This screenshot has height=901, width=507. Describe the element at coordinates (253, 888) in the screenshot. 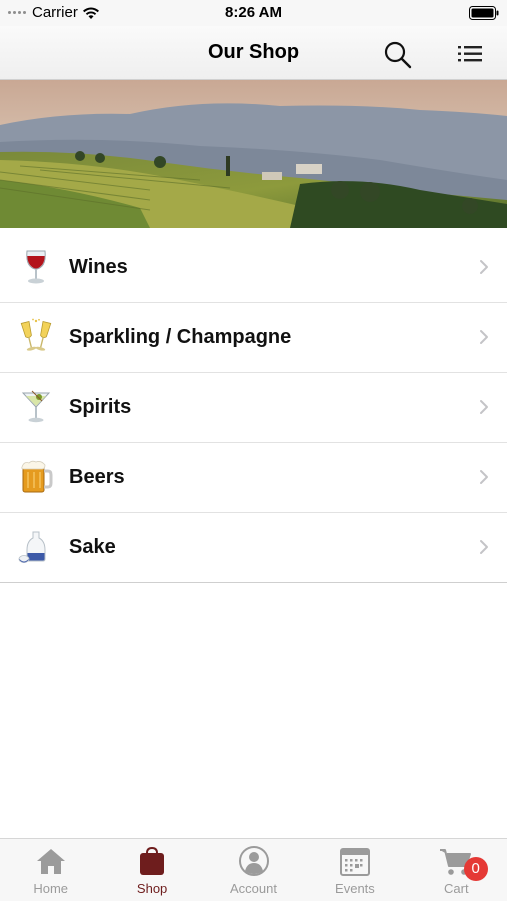

I see `tab-label: Account` at that location.